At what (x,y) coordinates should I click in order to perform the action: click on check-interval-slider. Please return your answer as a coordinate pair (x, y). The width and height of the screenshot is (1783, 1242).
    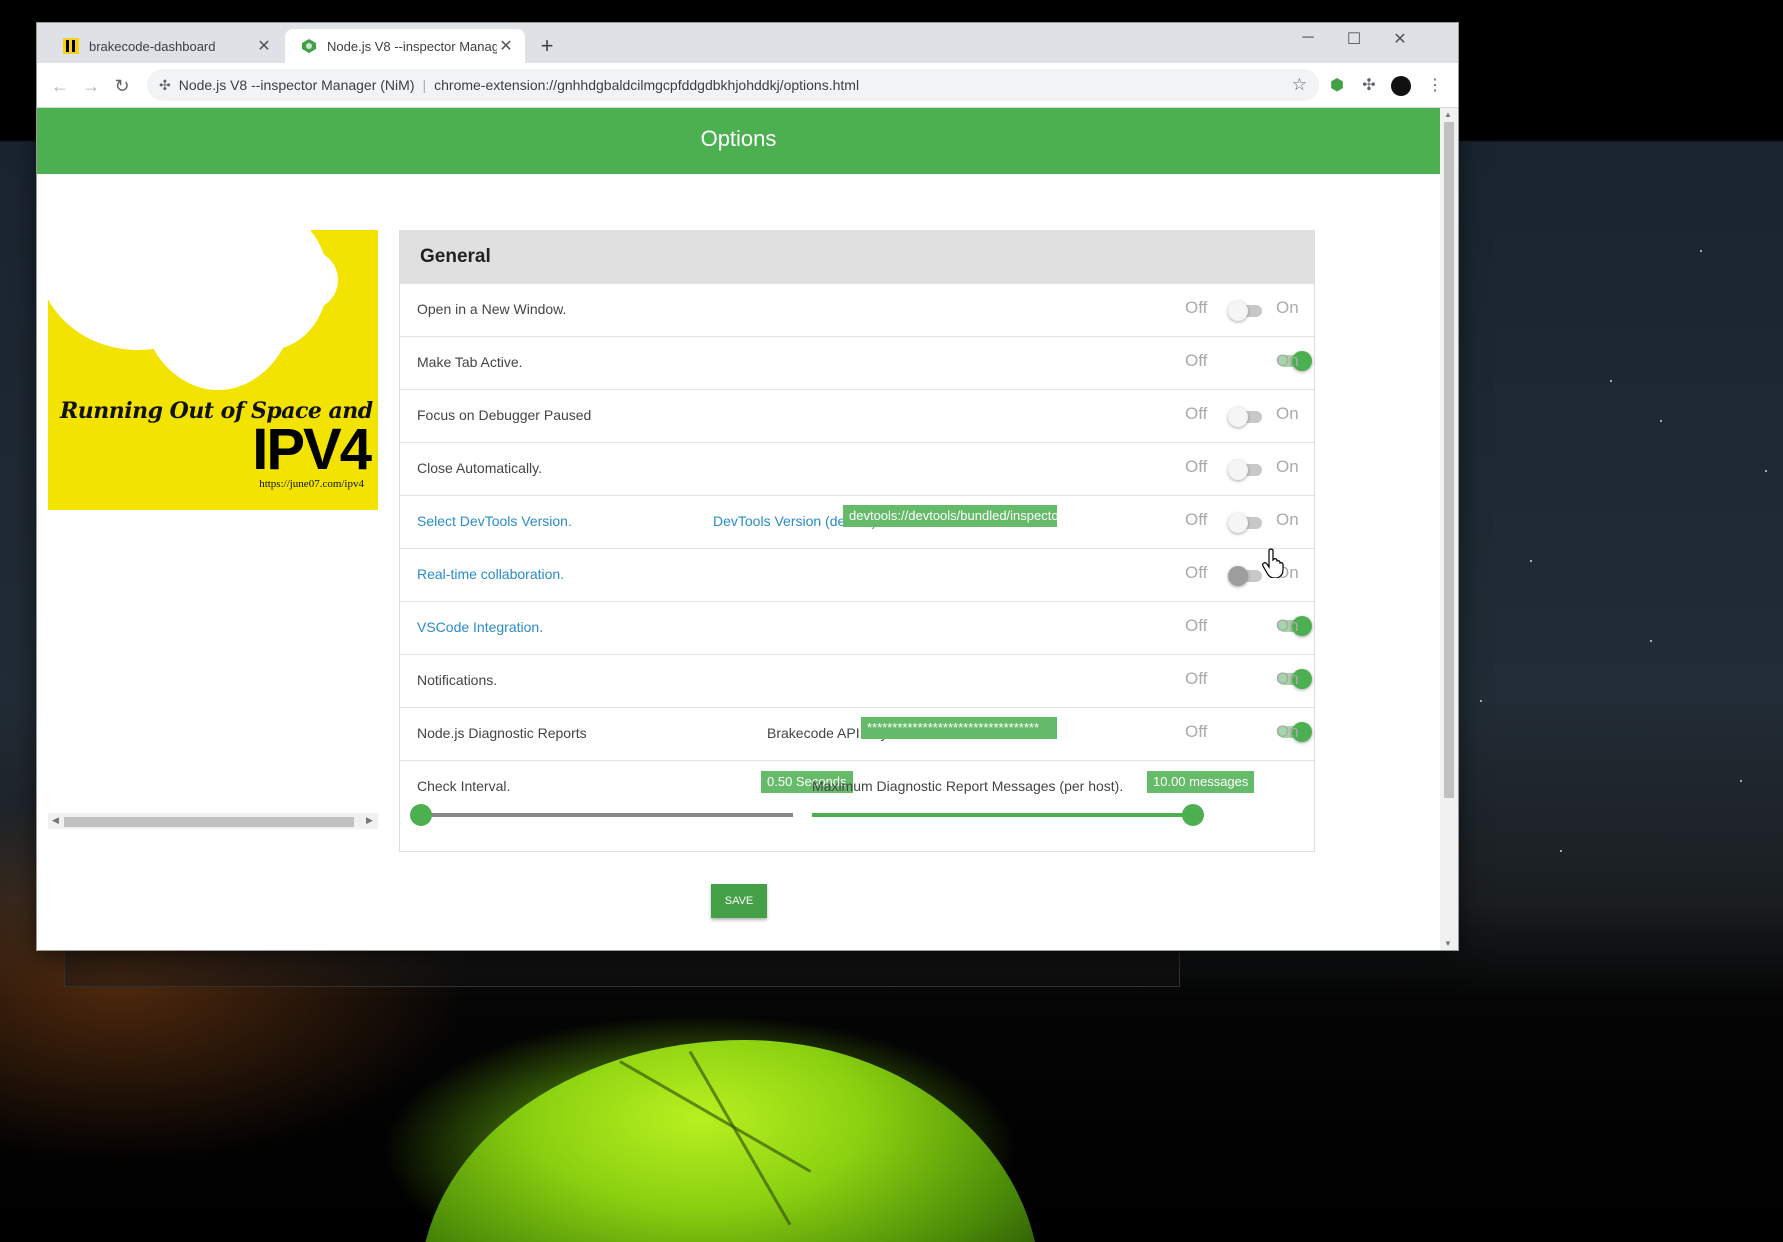
    Looking at the image, I should click on (601, 815).